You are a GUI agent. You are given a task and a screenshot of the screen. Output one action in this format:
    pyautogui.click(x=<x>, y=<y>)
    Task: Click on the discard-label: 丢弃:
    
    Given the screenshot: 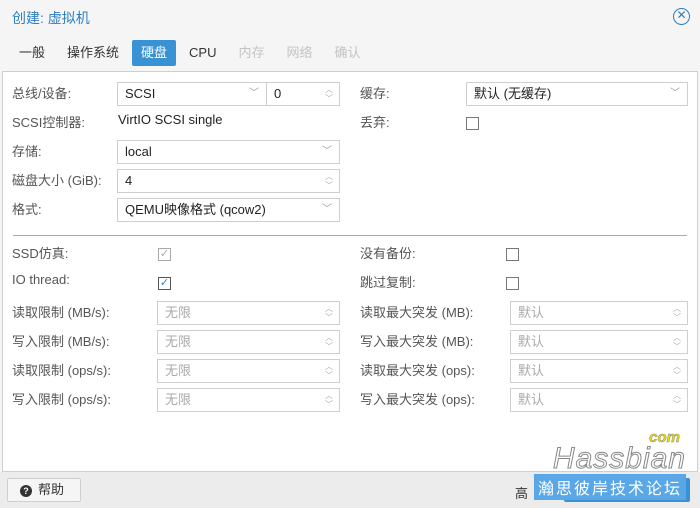 What is the action you would take?
    pyautogui.click(x=375, y=122)
    